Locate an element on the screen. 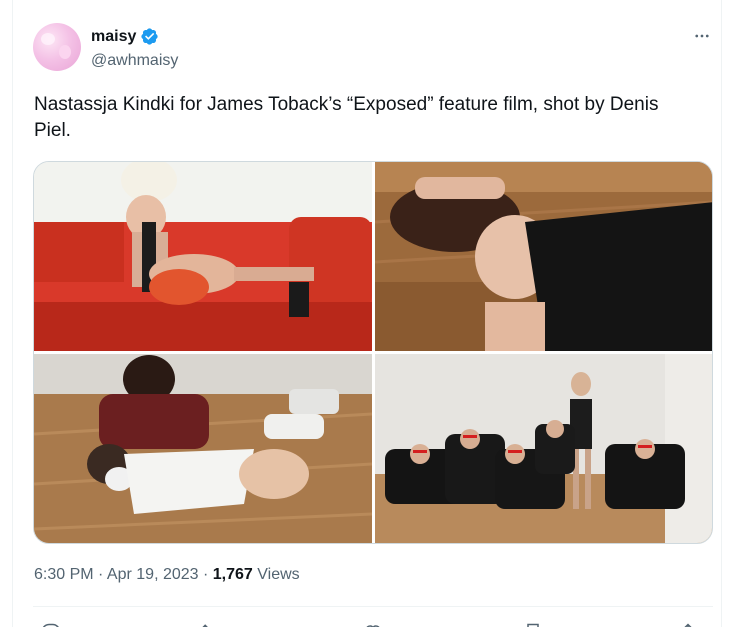 The width and height of the screenshot is (735, 627). avatar is located at coordinates (57, 47).